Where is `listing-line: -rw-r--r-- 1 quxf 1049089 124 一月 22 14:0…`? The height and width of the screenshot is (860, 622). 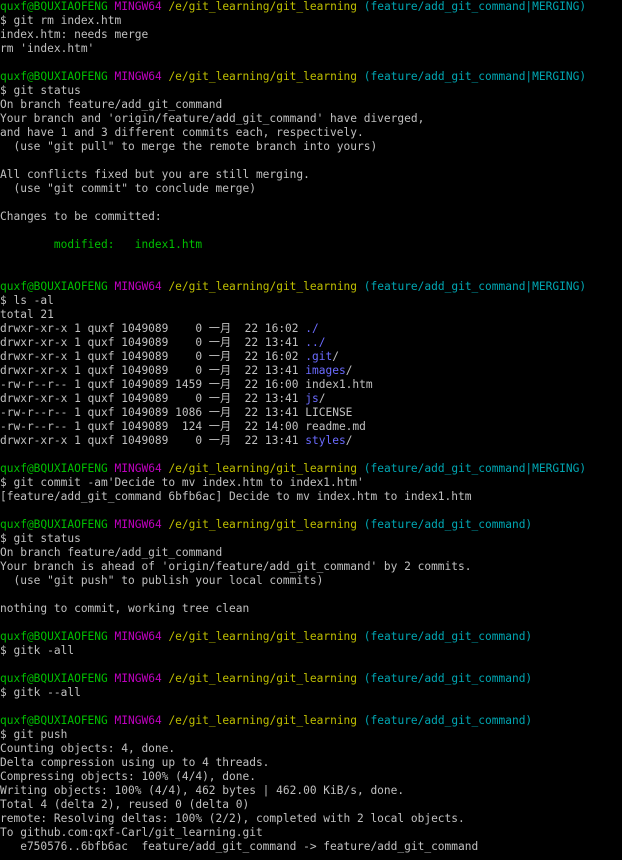 listing-line: -rw-r--r-- 1 quxf 1049089 124 一月 22 14:0… is located at coordinates (311, 427).